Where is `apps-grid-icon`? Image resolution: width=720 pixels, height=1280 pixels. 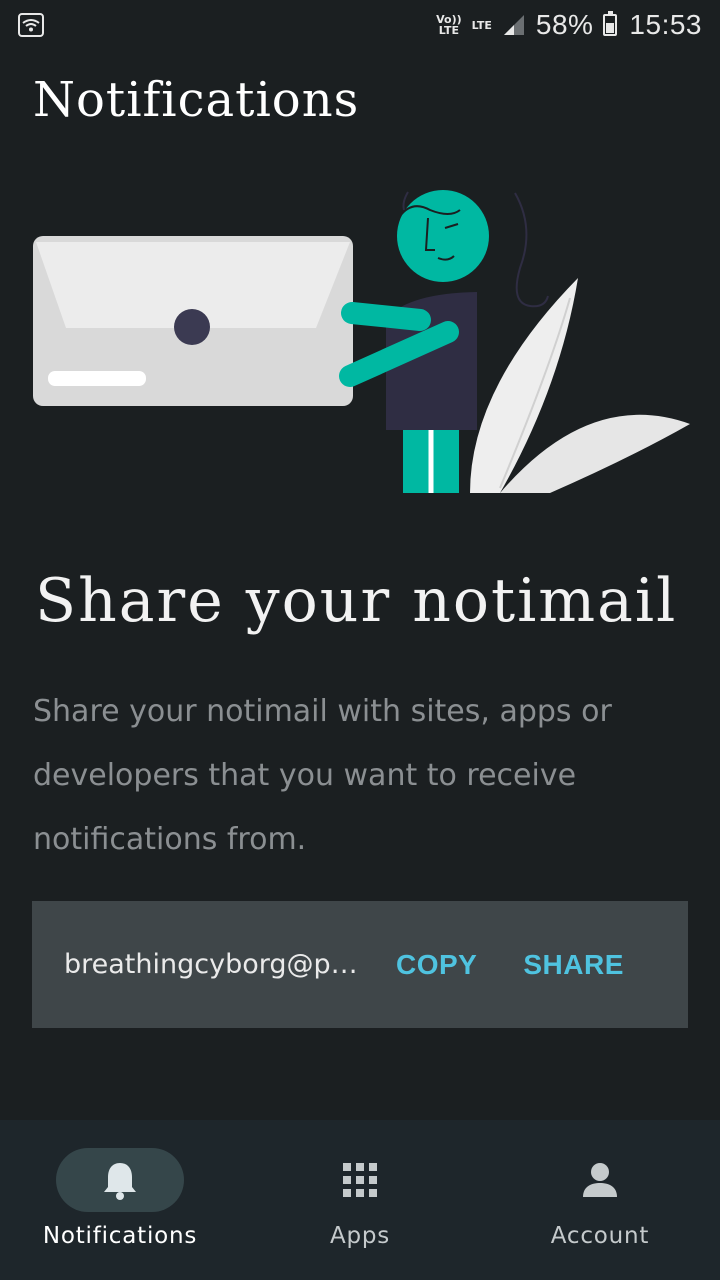 apps-grid-icon is located at coordinates (360, 1180).